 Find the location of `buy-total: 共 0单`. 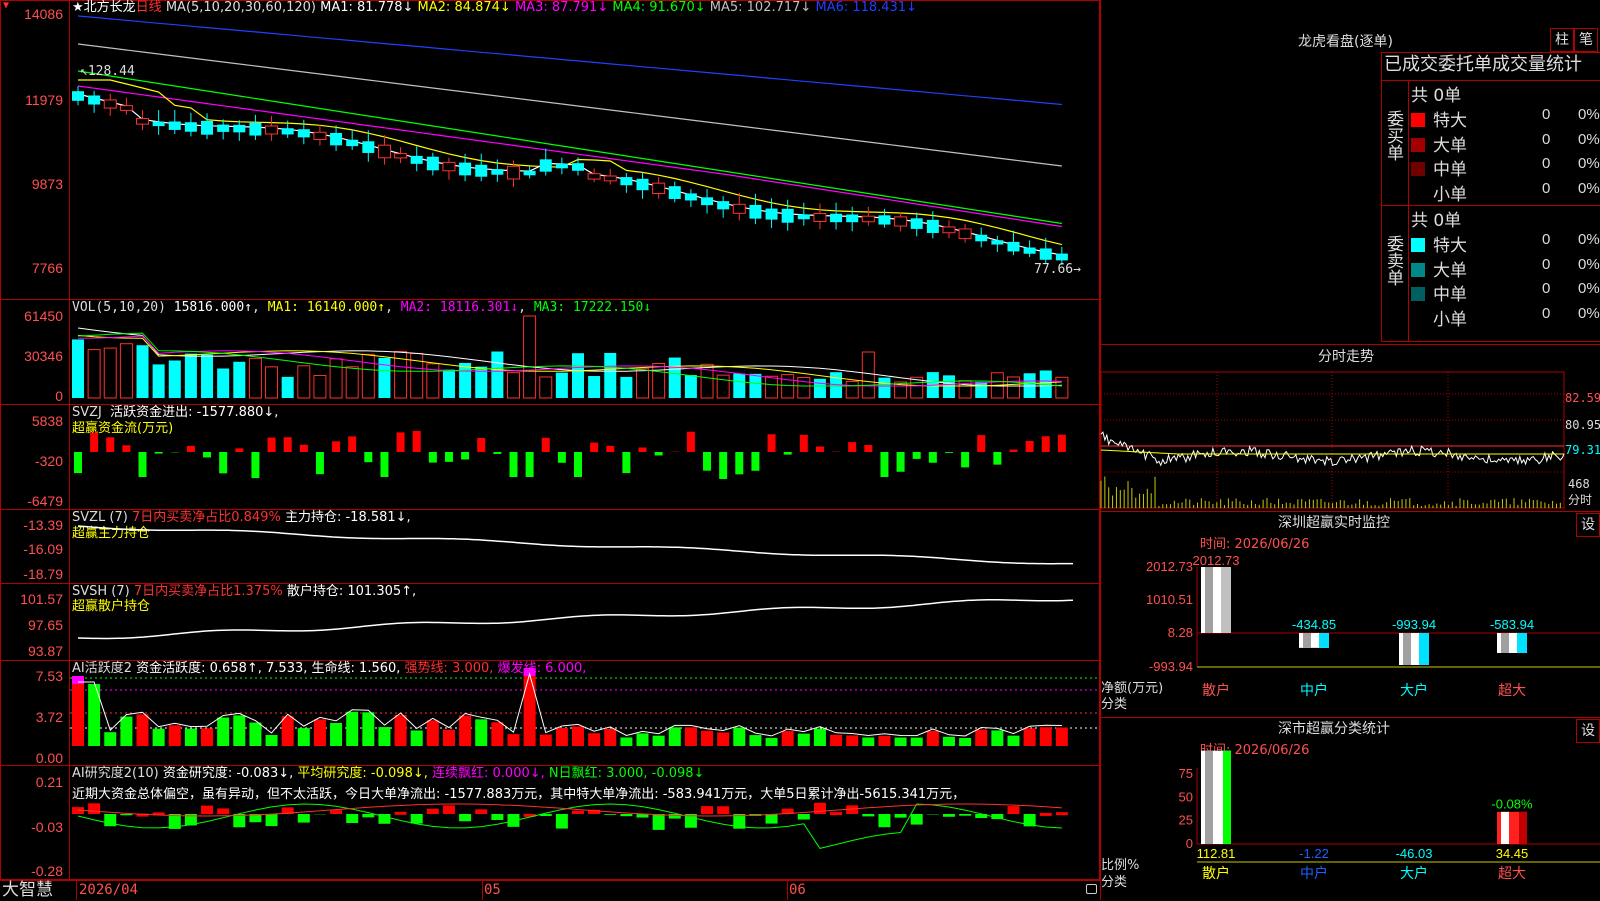

buy-total: 共 0单 is located at coordinates (1436, 93).